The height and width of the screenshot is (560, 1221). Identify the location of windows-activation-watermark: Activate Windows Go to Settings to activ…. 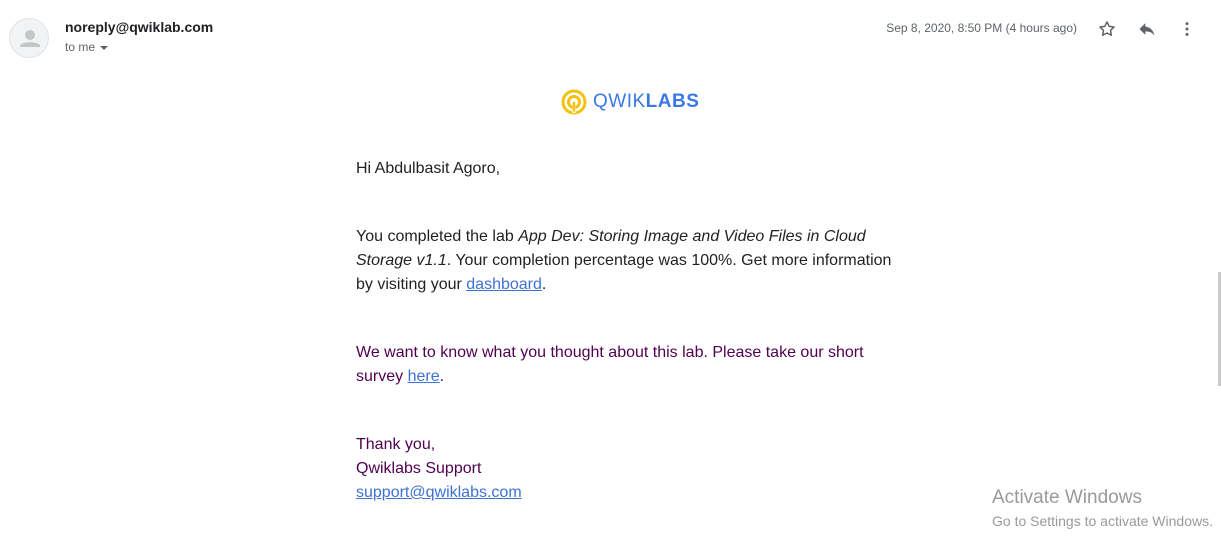
(1102, 508).